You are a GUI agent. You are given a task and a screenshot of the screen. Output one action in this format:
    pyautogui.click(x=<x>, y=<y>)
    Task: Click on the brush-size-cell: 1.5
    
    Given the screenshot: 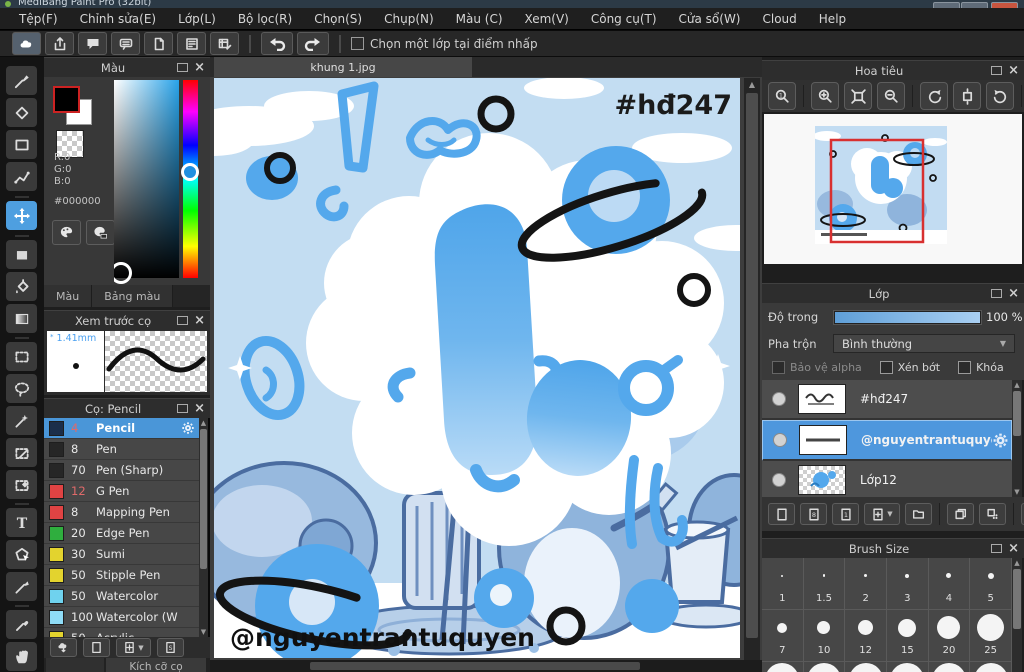 What is the action you would take?
    pyautogui.click(x=824, y=584)
    